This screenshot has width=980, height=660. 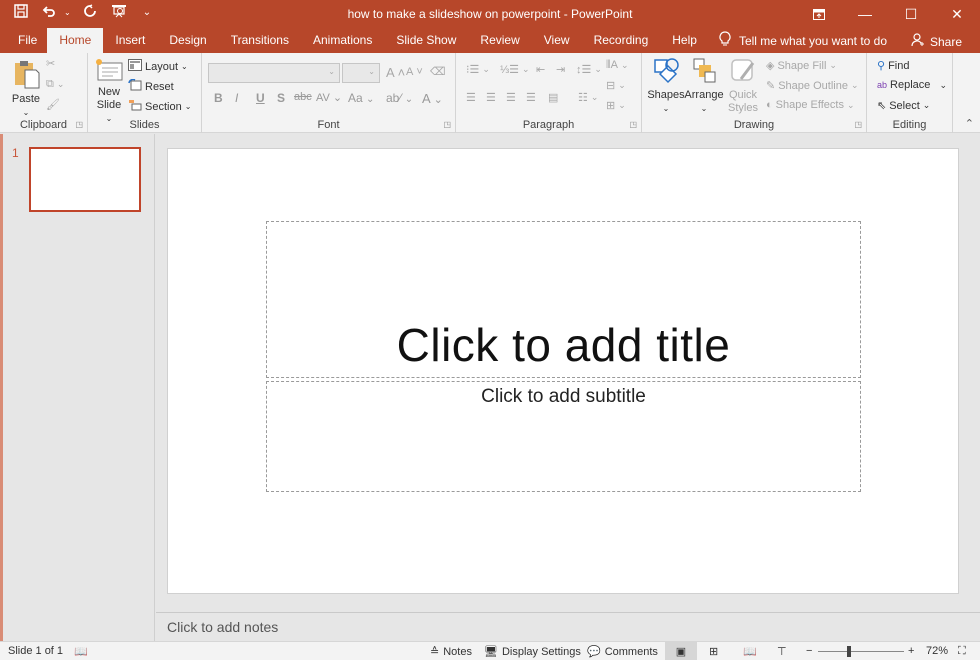 I want to click on zoom-in-button: +, so click(x=911, y=651).